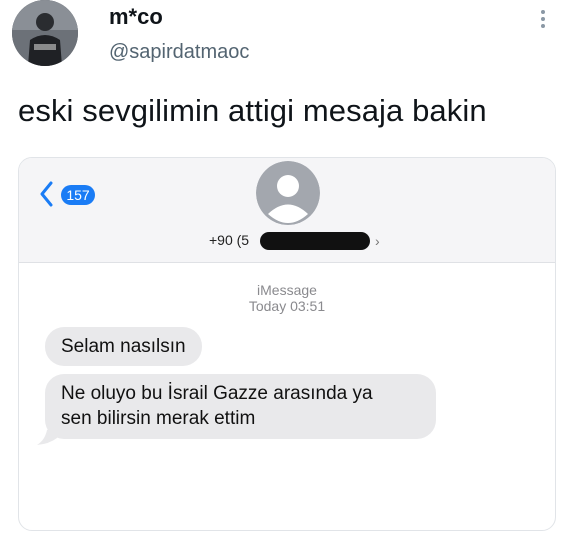 The image size is (572, 536). What do you see at coordinates (46, 194) in the screenshot?
I see `back-chevron-icon` at bounding box center [46, 194].